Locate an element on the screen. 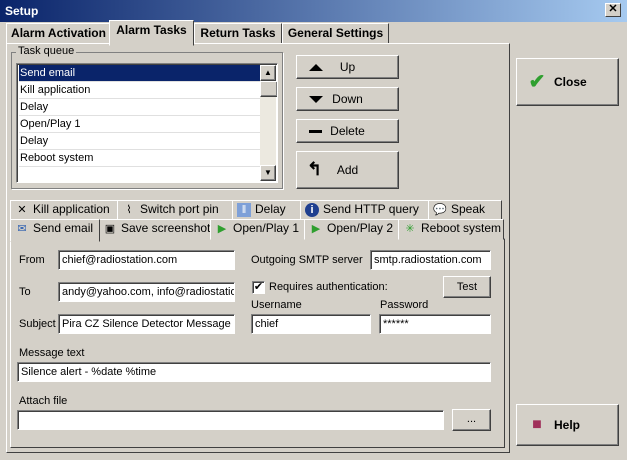  help-button: ■ Help is located at coordinates (567, 425).